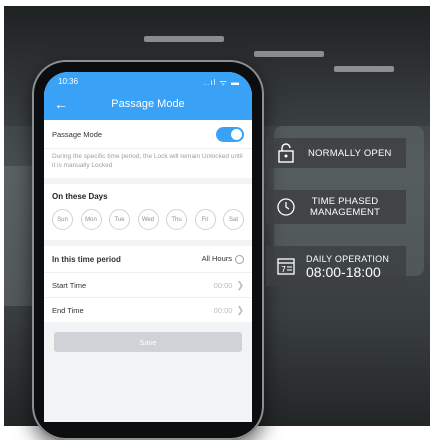 Image resolution: width=434 pixels, height=440 pixels. Describe the element at coordinates (68, 81) in the screenshot. I see `status-time: 10:36` at that location.